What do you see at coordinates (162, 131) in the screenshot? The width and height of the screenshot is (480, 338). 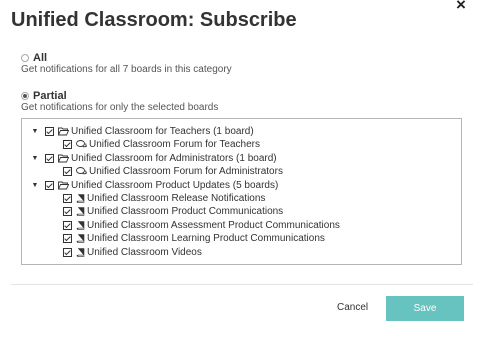 I see `group-label: Unified Classroom for Teachers (1 board)` at bounding box center [162, 131].